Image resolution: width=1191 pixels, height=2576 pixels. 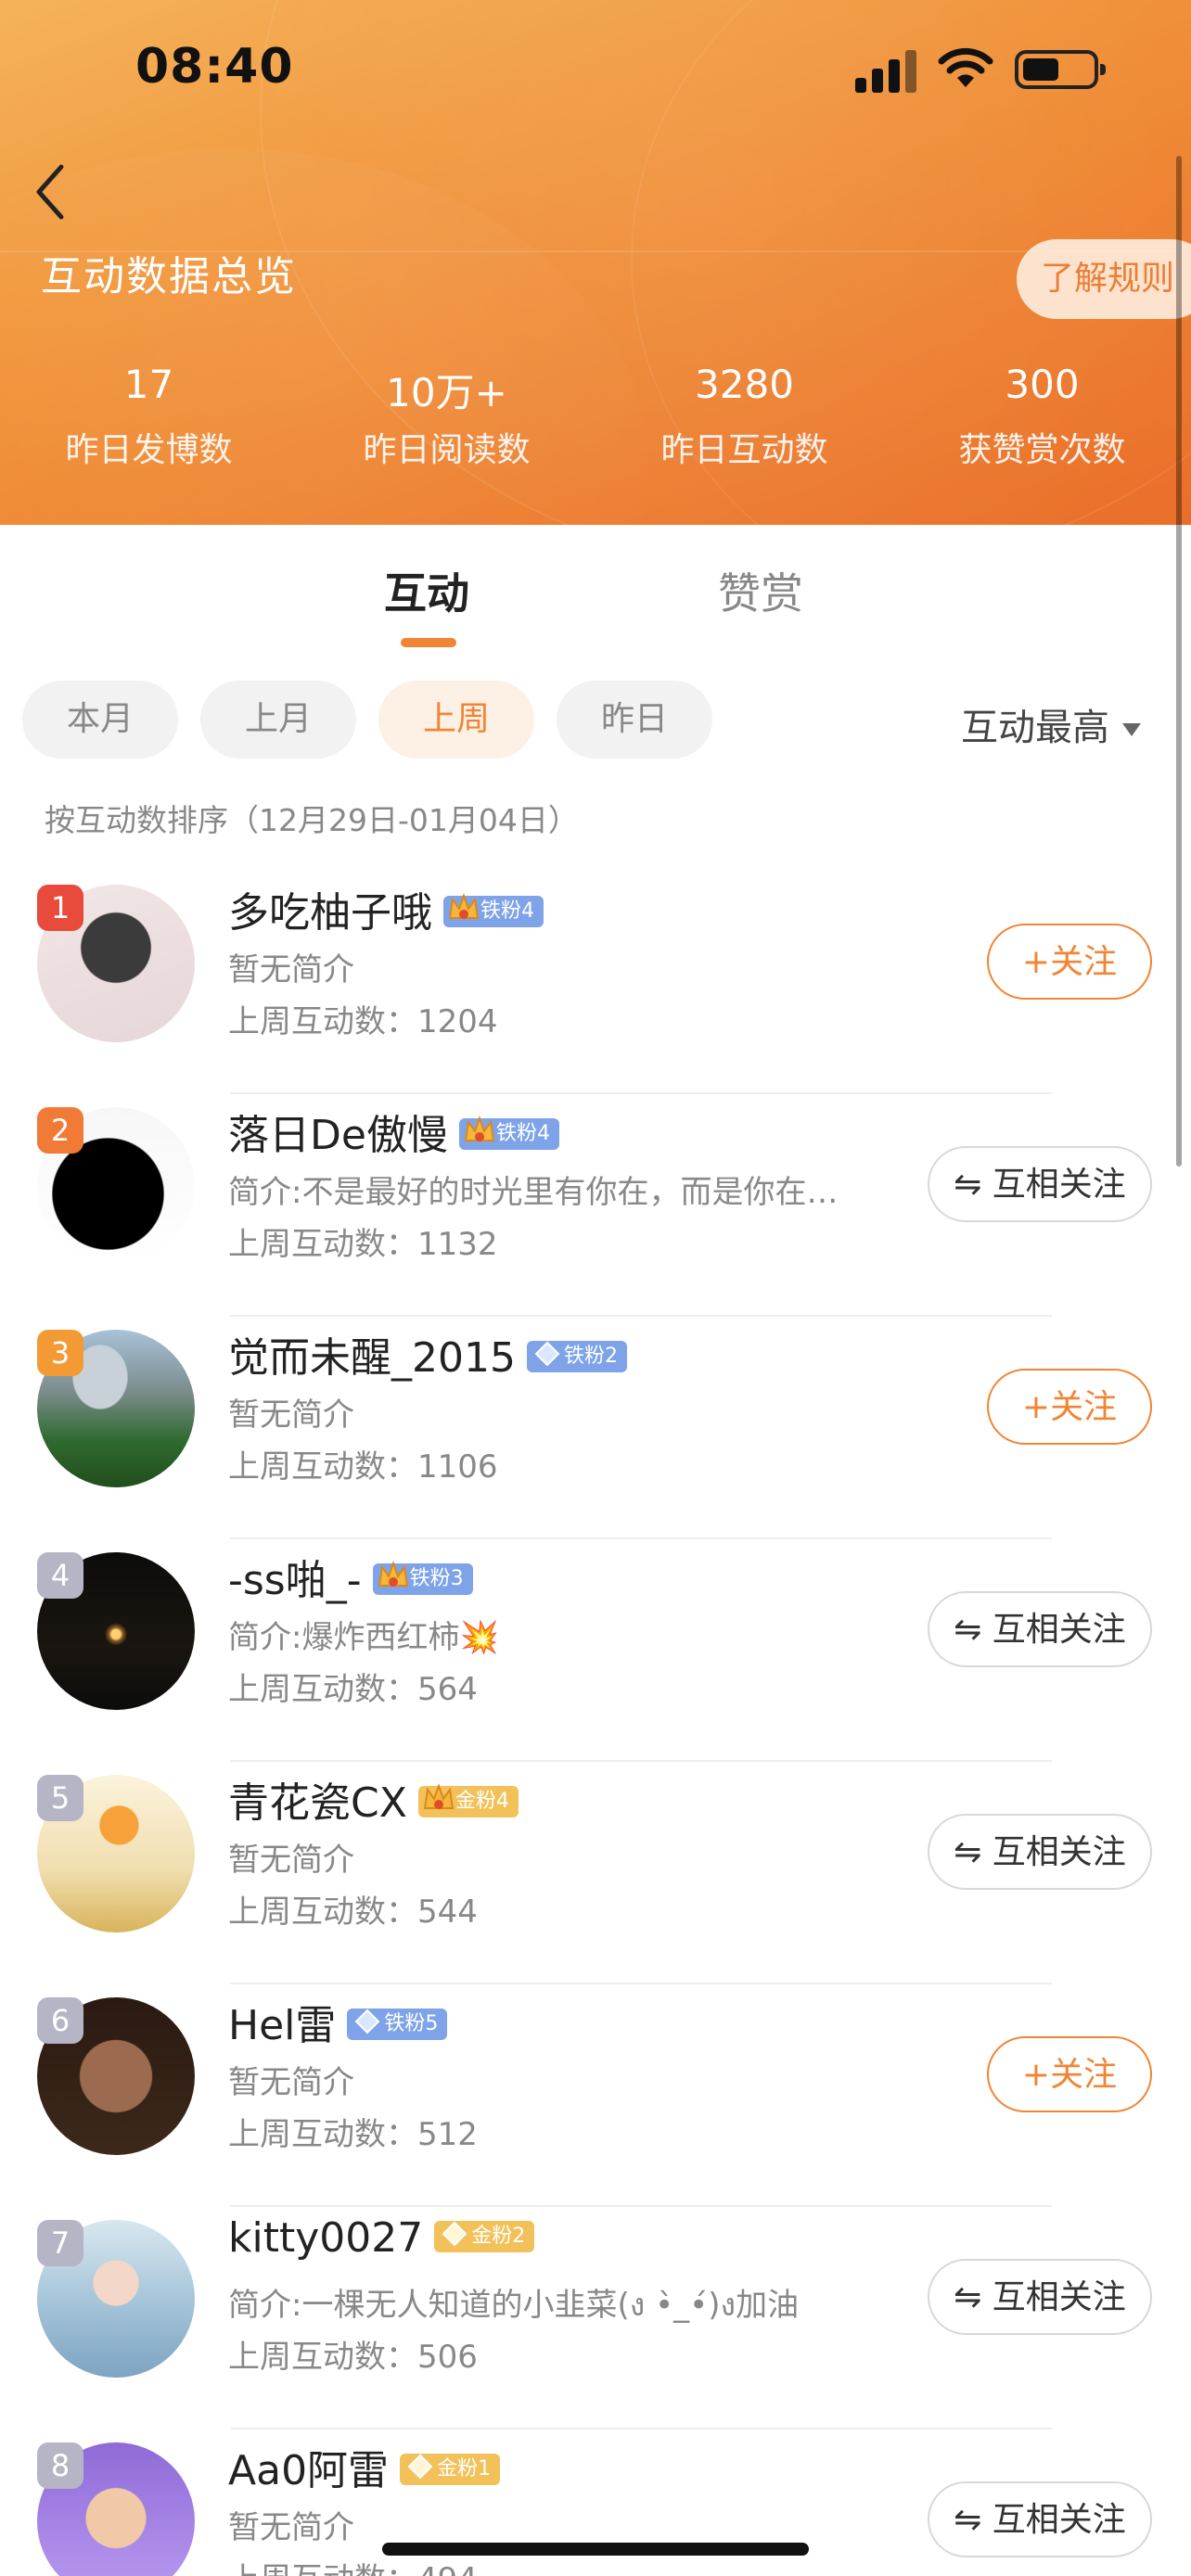 What do you see at coordinates (423, 1578) in the screenshot?
I see `fan-badge: 铁粉3` at bounding box center [423, 1578].